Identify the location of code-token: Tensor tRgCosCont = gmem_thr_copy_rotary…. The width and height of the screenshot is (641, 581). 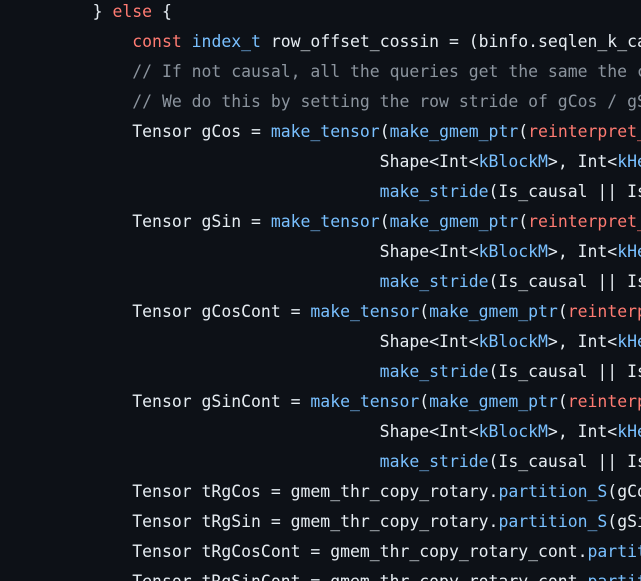
(360, 551).